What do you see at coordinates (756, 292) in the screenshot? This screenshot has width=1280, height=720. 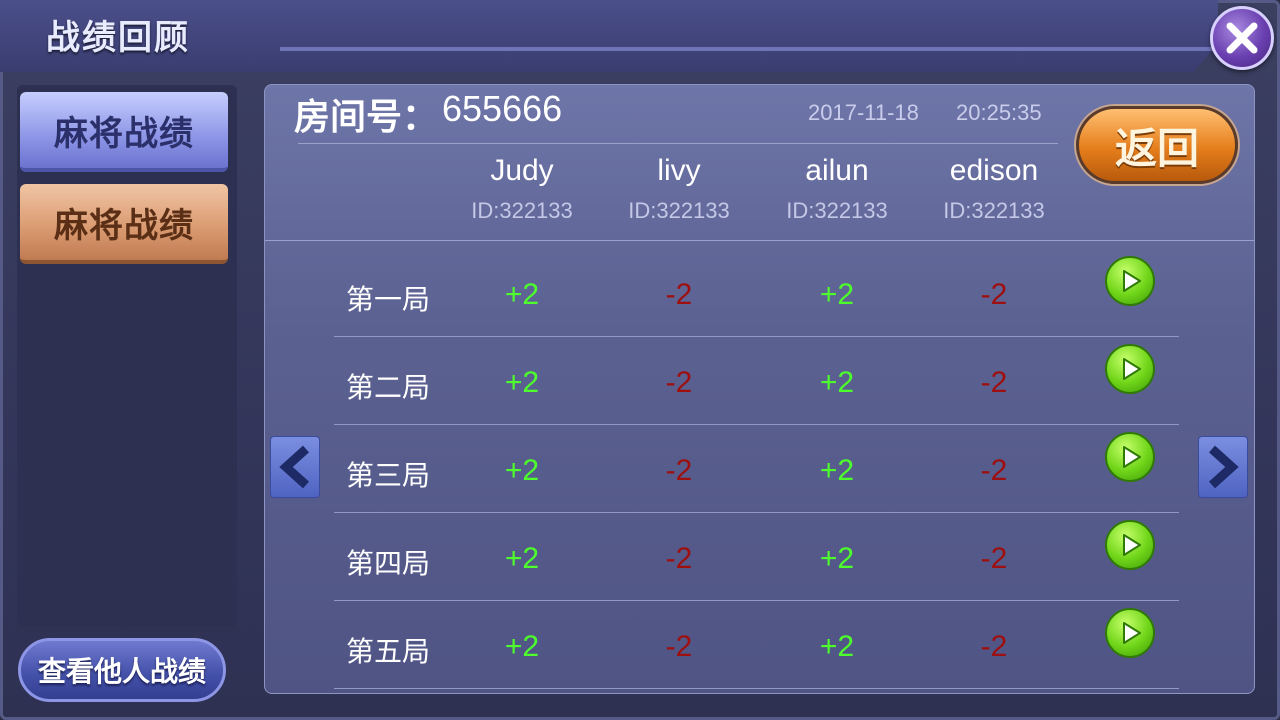 I see `round-row-1: 第一局 +2 -2 +2 -2` at bounding box center [756, 292].